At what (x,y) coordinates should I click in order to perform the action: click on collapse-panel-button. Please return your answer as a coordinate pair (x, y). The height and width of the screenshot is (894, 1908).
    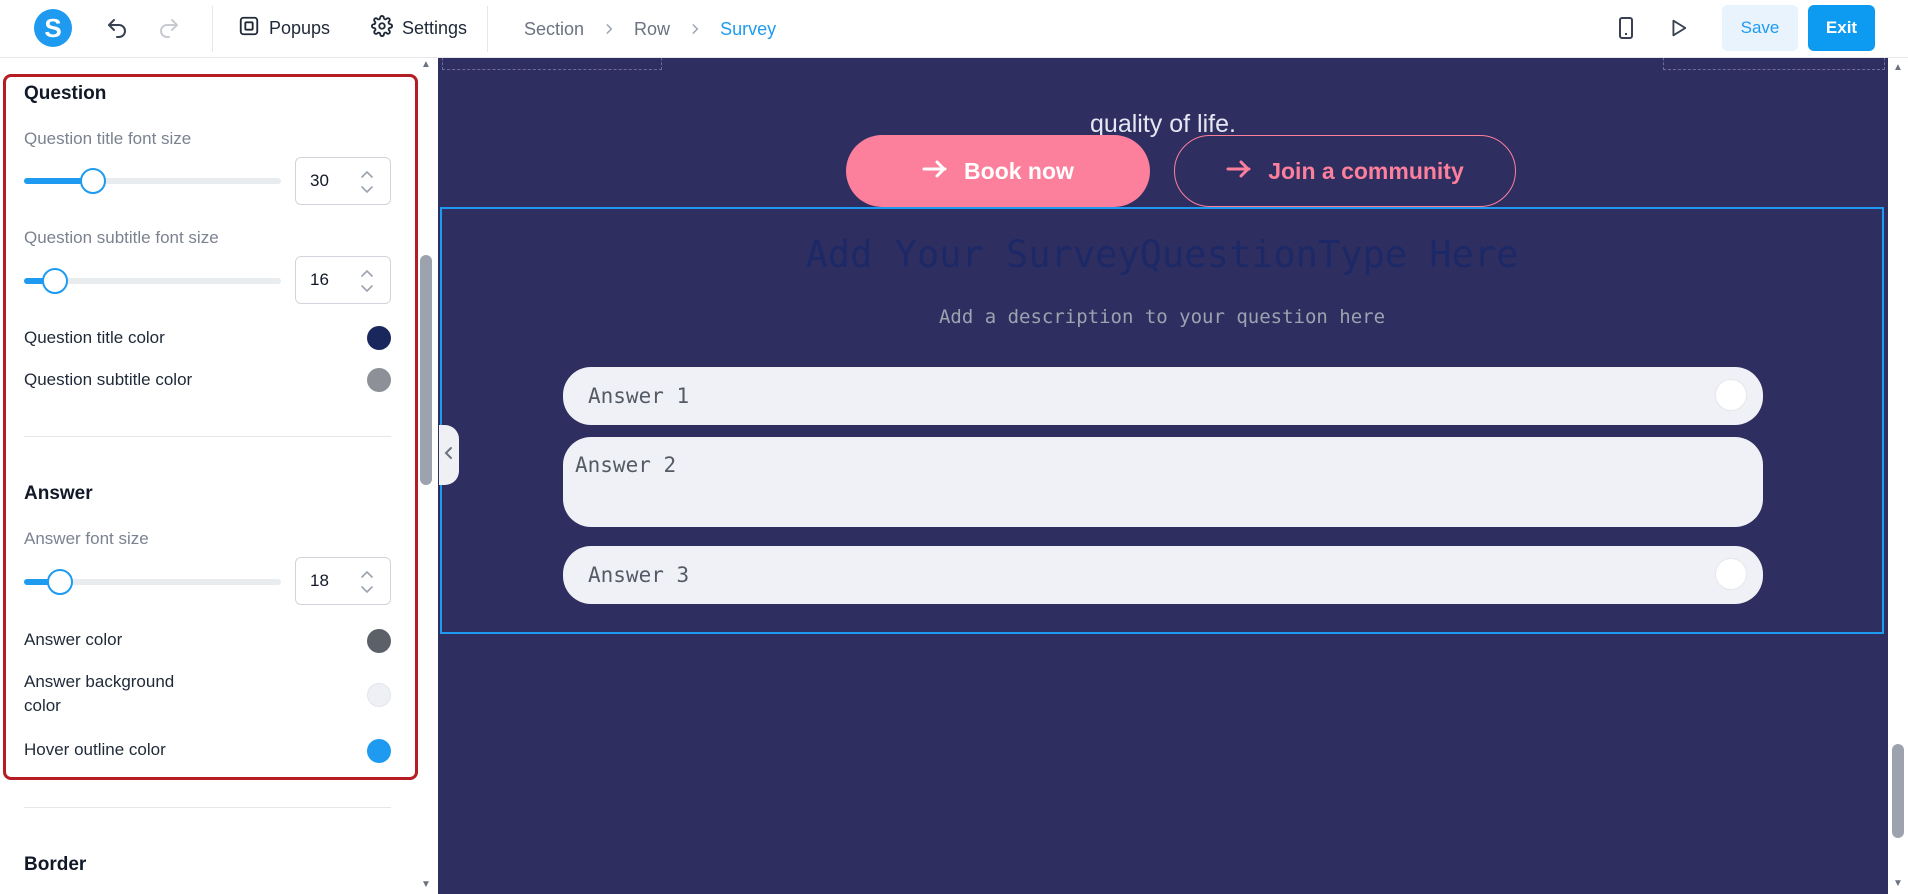
    Looking at the image, I should click on (449, 455).